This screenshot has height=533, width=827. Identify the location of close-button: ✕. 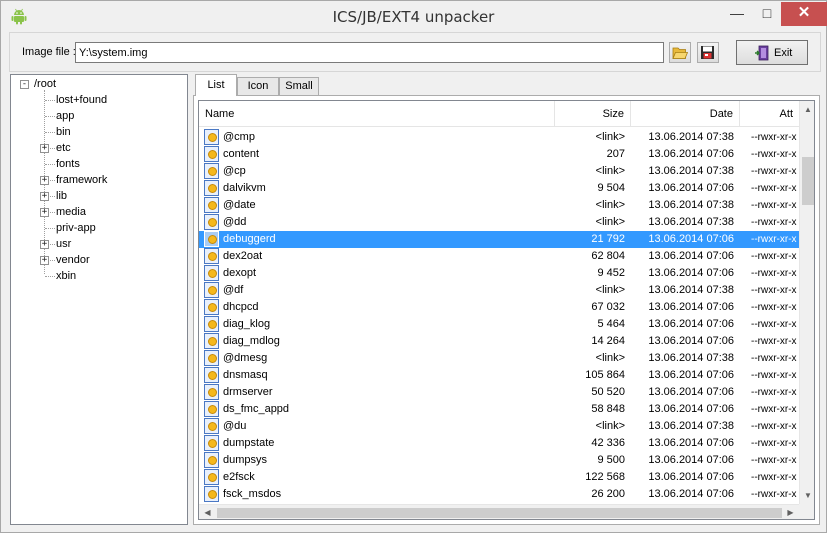
(804, 14).